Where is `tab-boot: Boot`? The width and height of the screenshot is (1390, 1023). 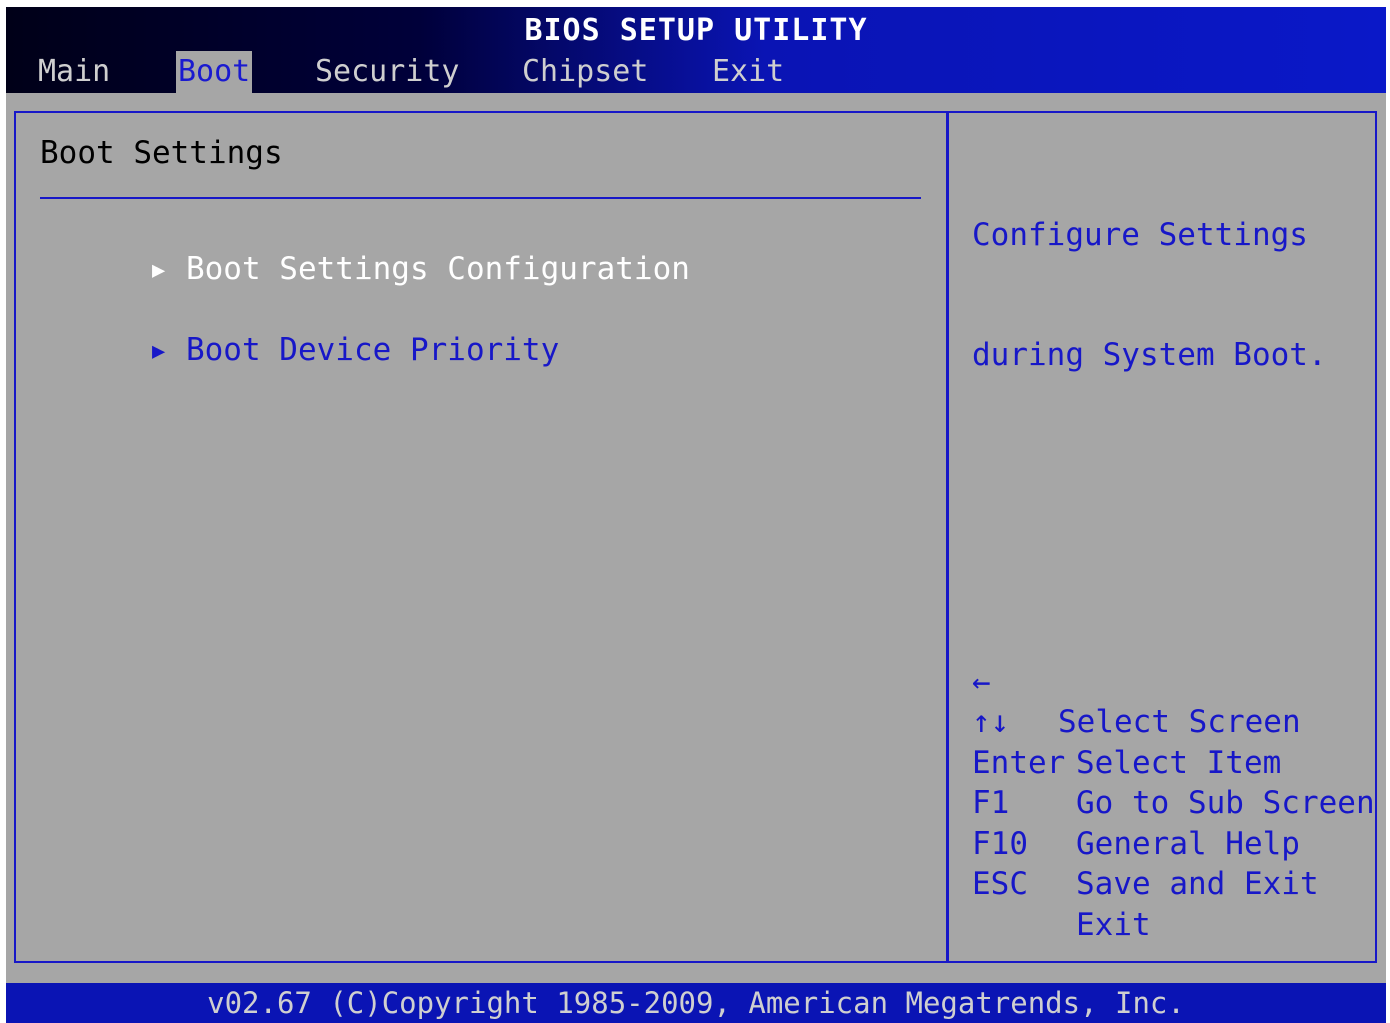 tab-boot: Boot is located at coordinates (214, 72).